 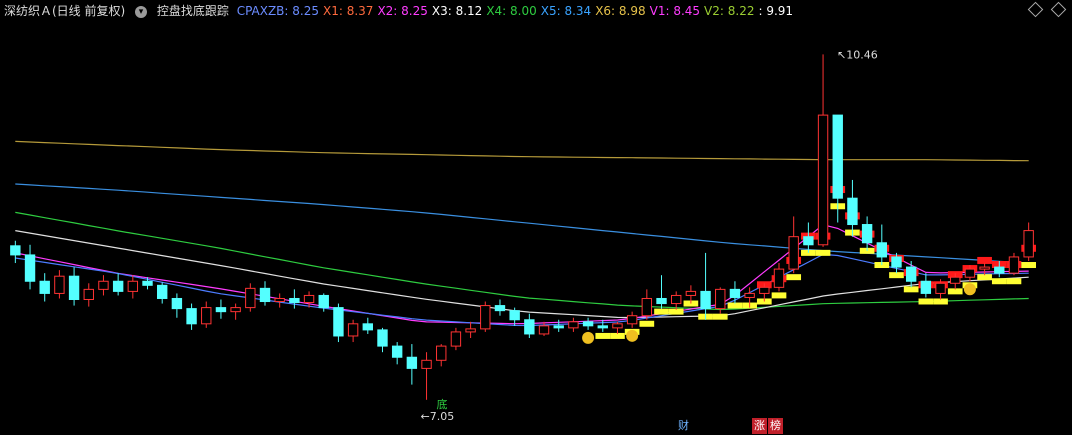 I want to click on indicator-value-v2: V2: 8.22, so click(x=729, y=11).